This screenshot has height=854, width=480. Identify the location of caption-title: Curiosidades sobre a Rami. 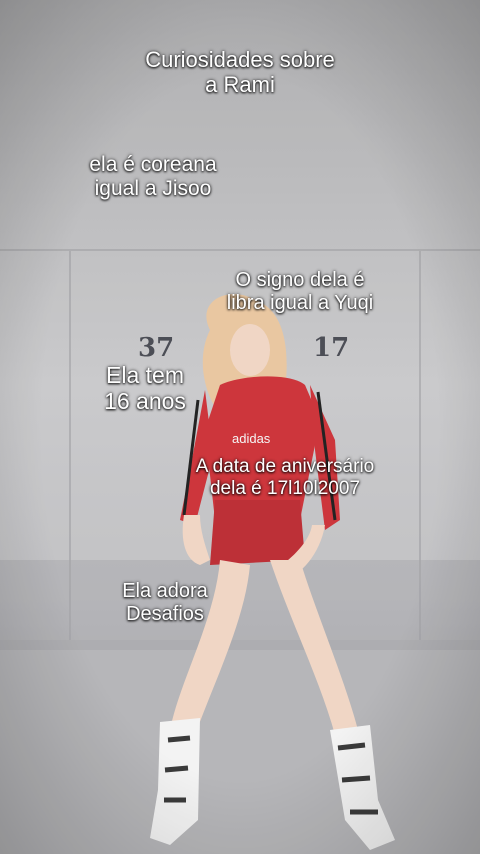
(240, 72).